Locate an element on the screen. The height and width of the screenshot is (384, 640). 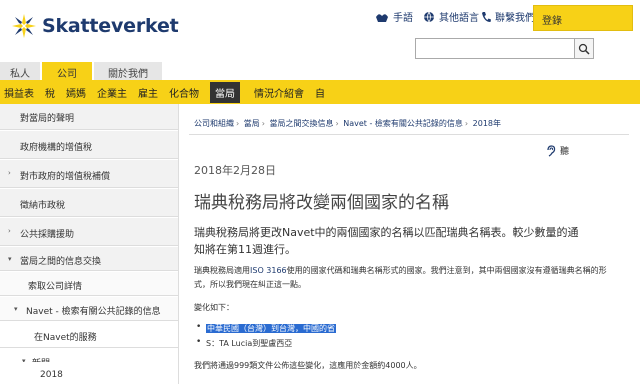
sidebar-item-navet: ▾ Navet - 檢索有關公共記錄的信息 is located at coordinates (89, 309).